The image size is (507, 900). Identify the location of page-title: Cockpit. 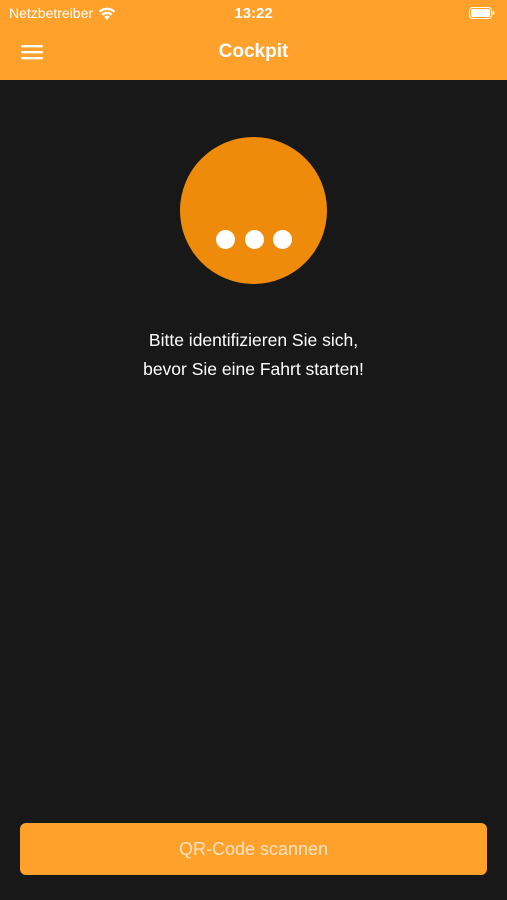
(253, 51).